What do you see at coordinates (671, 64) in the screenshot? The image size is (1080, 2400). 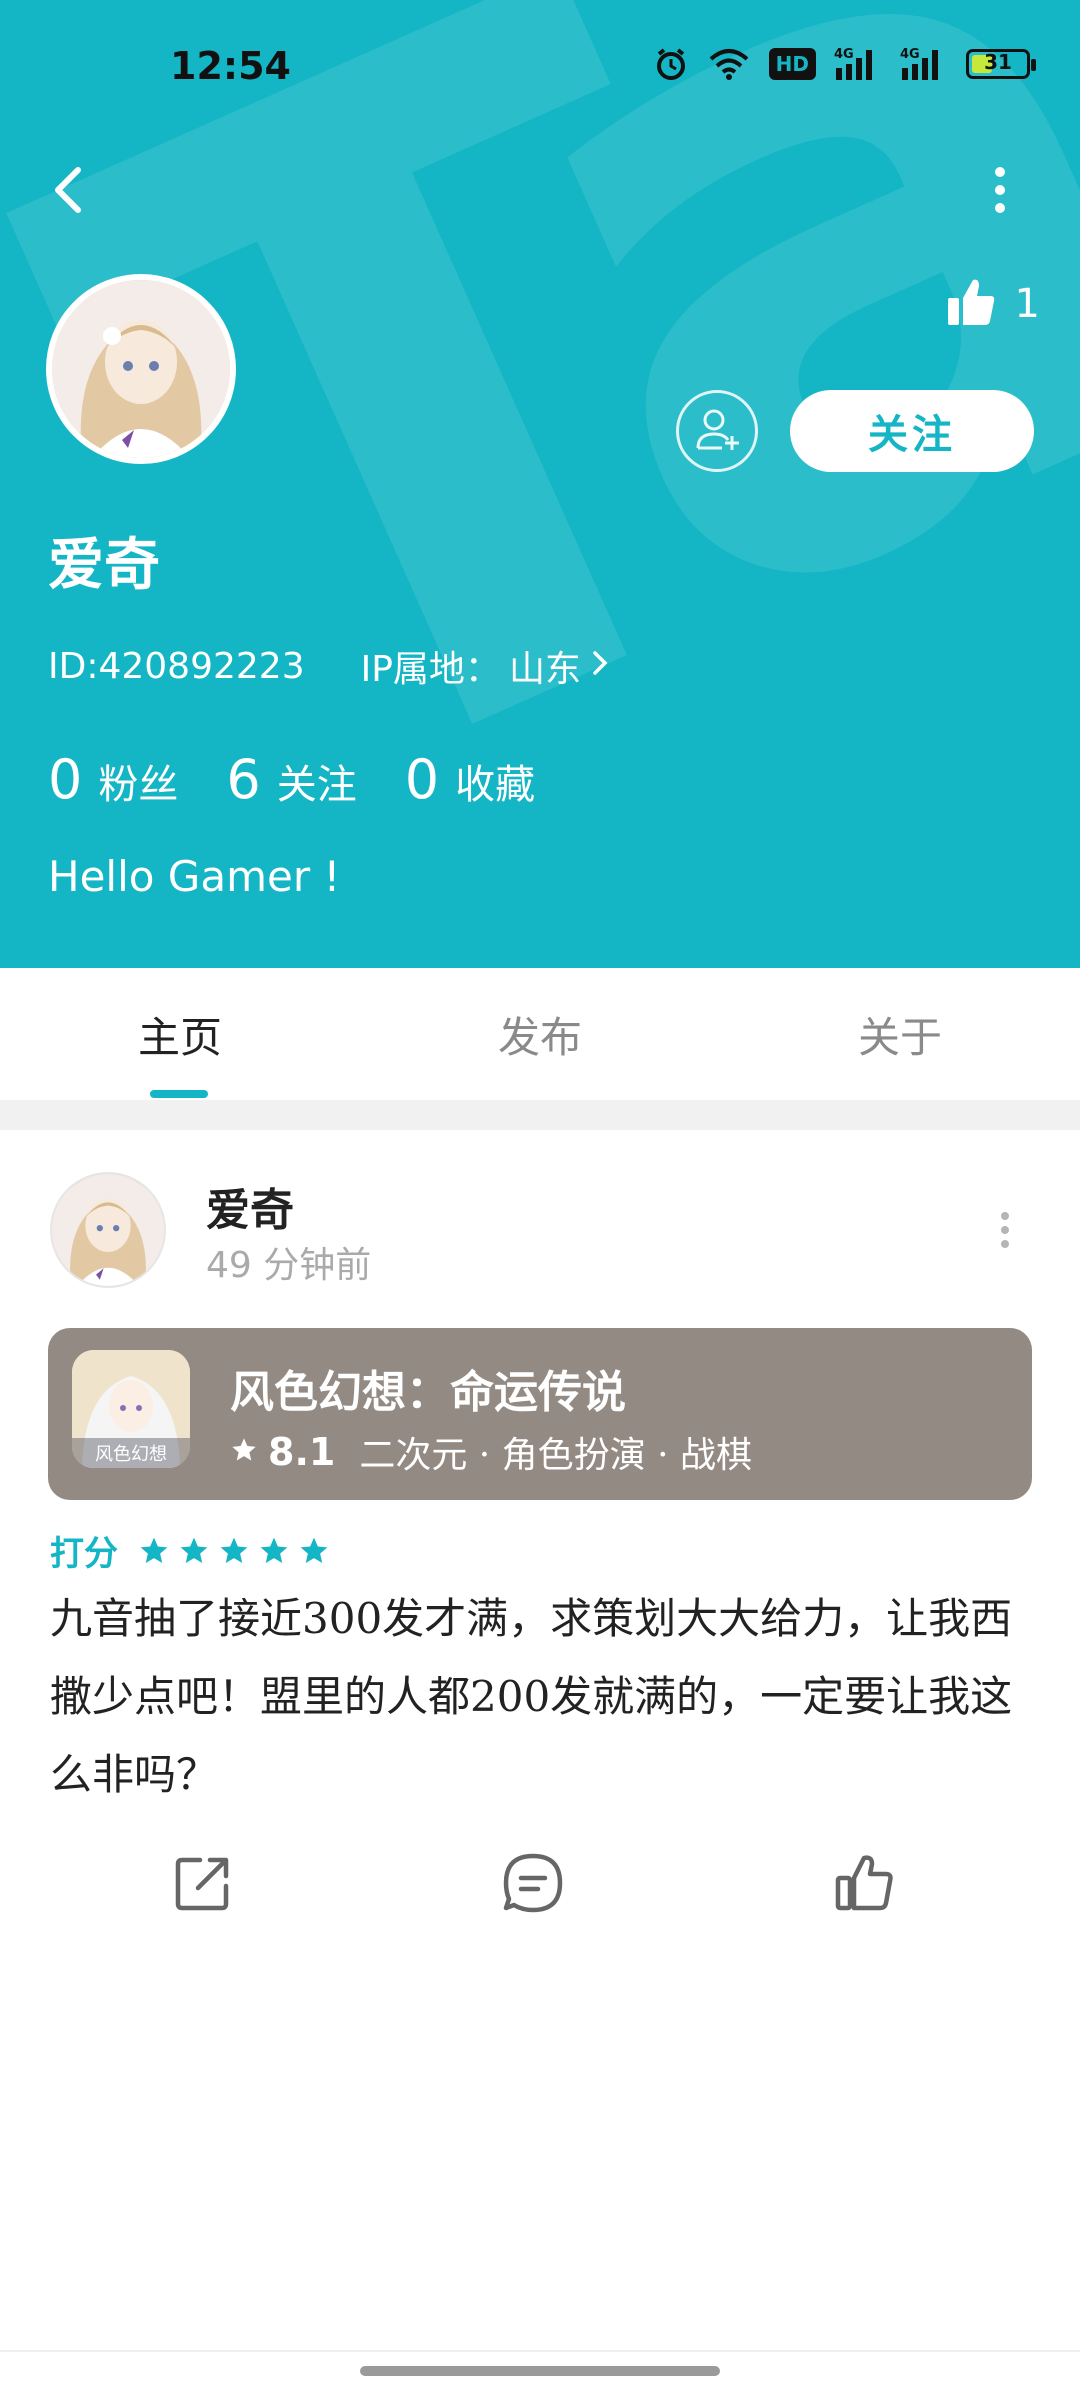 I see `alarm-icon` at bounding box center [671, 64].